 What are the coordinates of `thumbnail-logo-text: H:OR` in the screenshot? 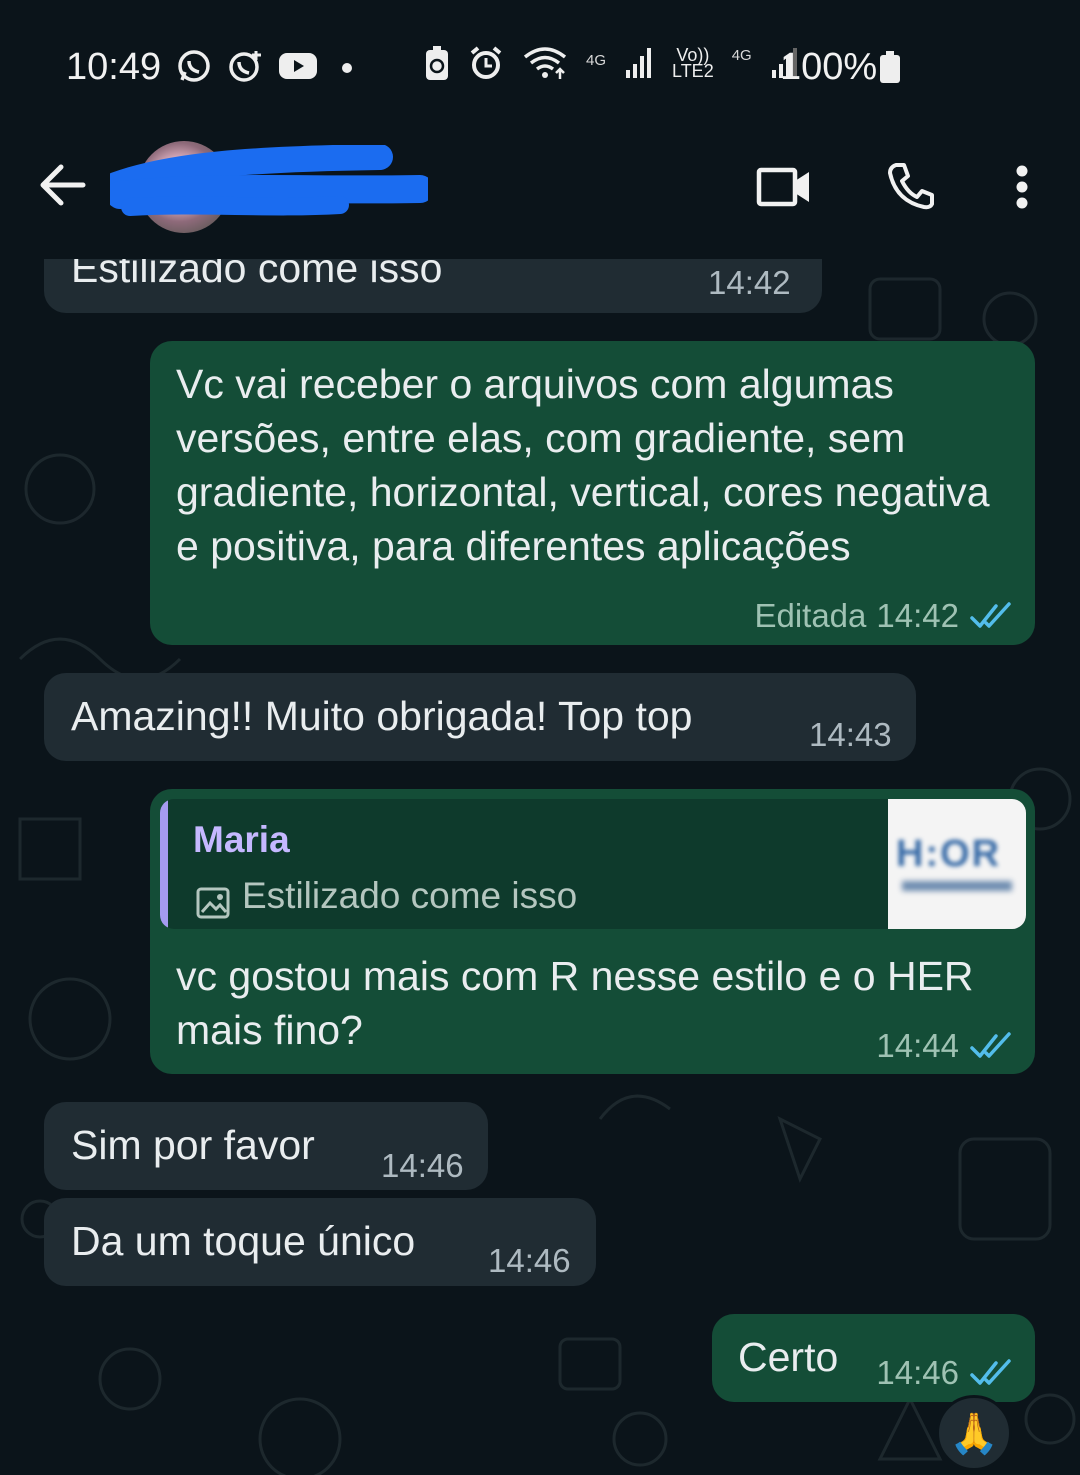 It's located at (949, 854).